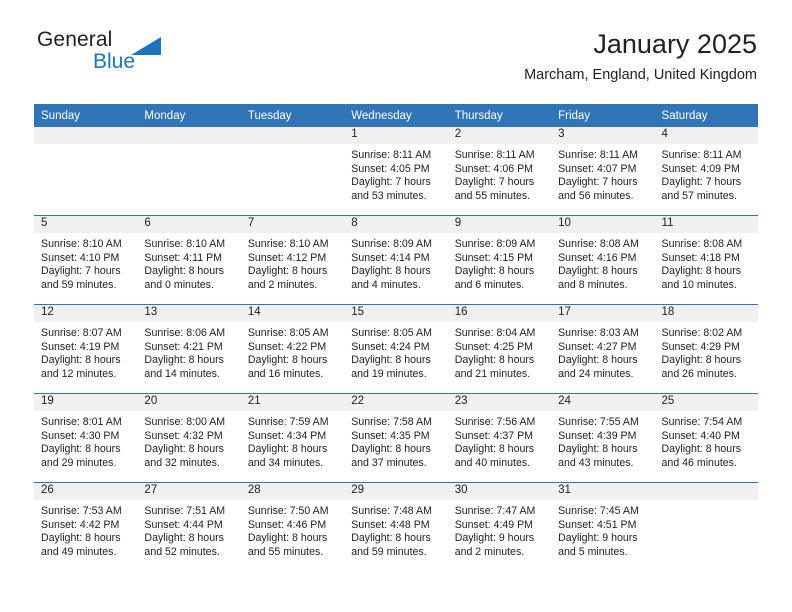 This screenshot has width=792, height=612. What do you see at coordinates (288, 422) in the screenshot?
I see `sunrise-time: Sunrise: 7:59 AM` at bounding box center [288, 422].